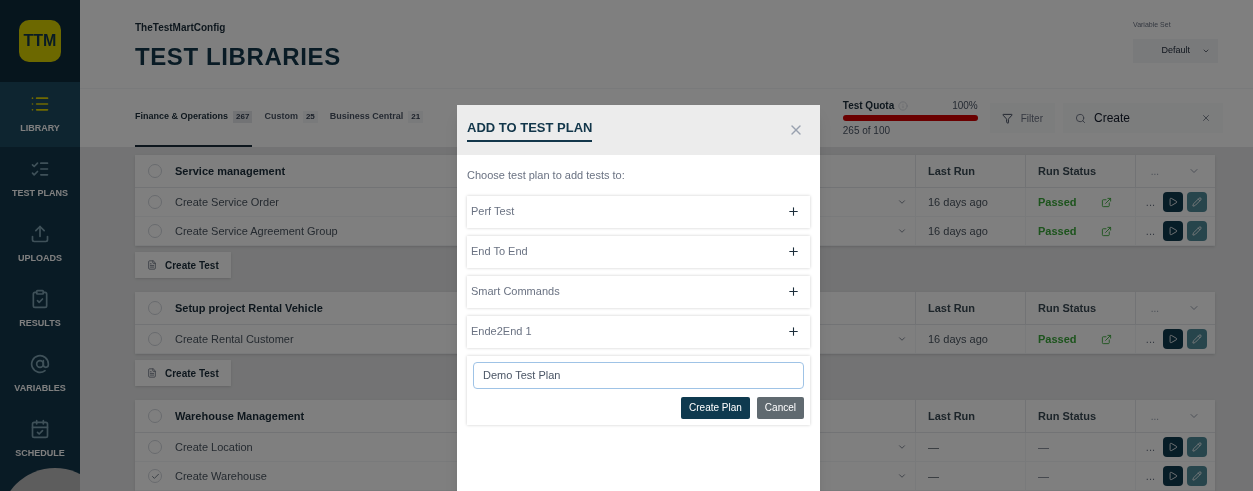  I want to click on create-plan-button: Create Plan, so click(715, 407).